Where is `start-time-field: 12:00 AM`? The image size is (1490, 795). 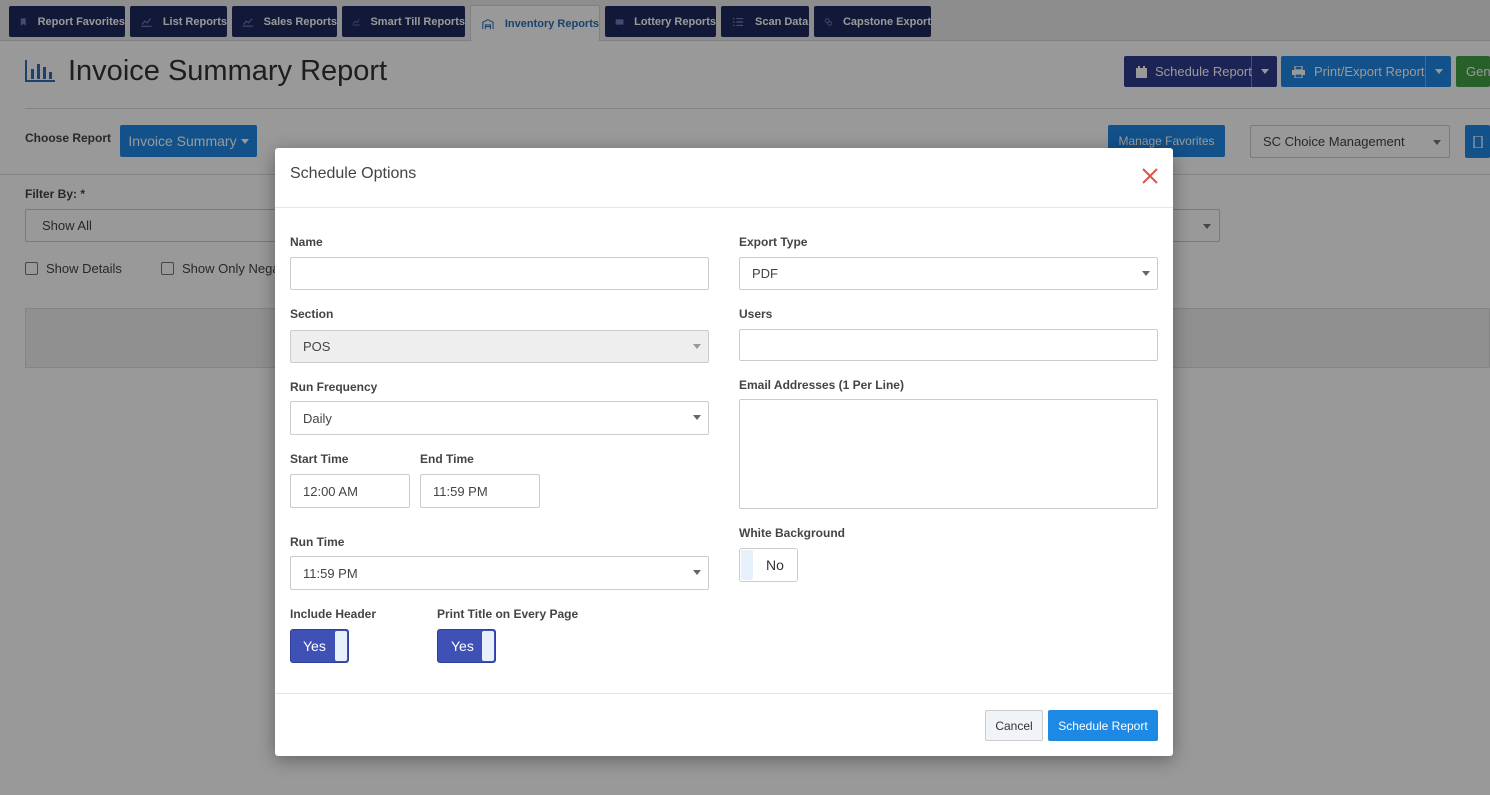
start-time-field: 12:00 AM is located at coordinates (350, 491).